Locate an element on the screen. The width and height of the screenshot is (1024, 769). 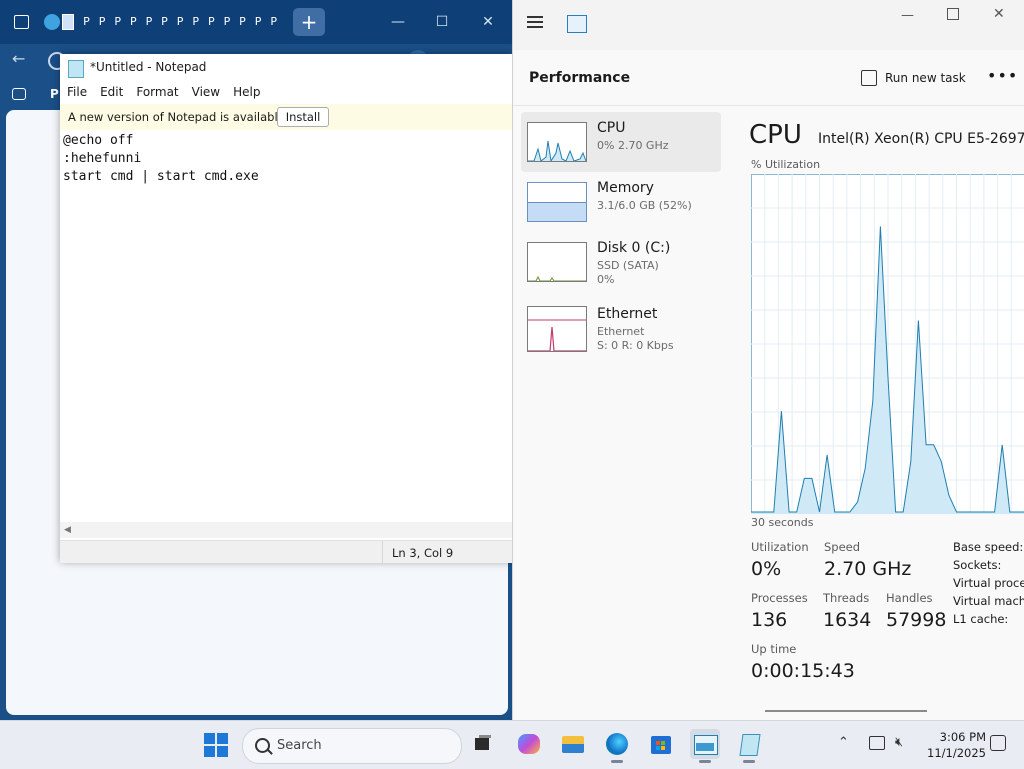
sidebar-item-disk: Disk 0 (C:) SSD (SATA) 0% is located at coordinates (621, 262).